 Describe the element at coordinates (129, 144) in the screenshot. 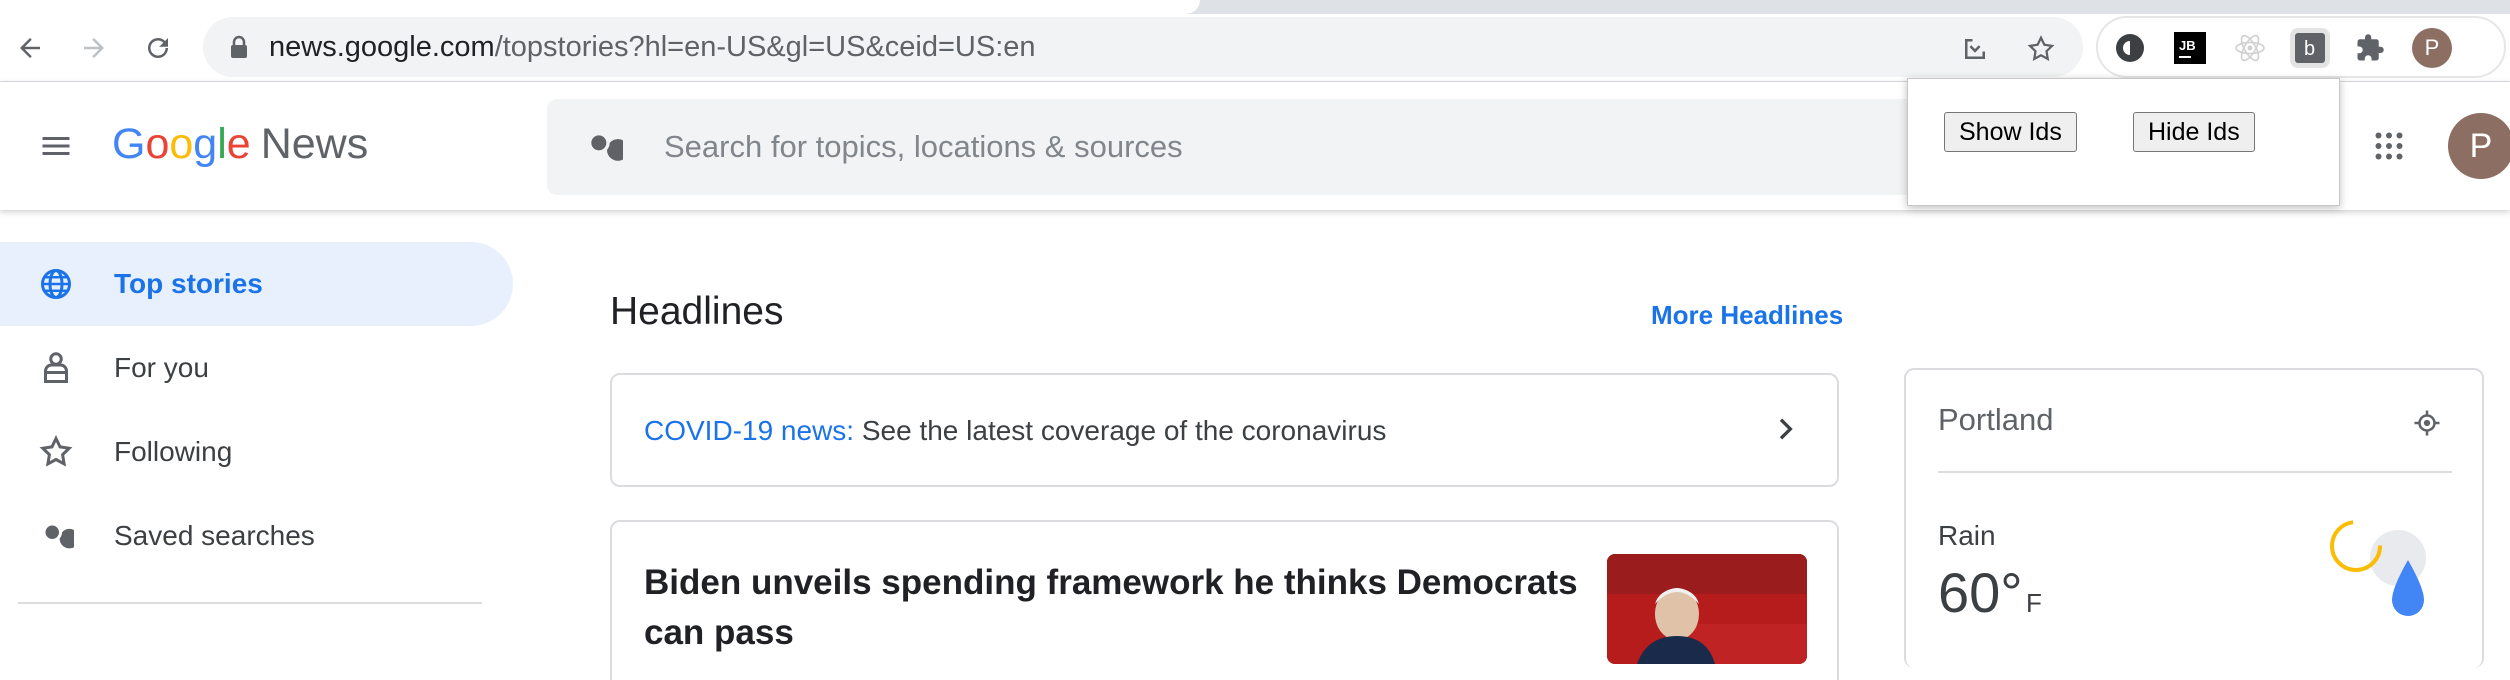

I see `logo-letter: G` at that location.